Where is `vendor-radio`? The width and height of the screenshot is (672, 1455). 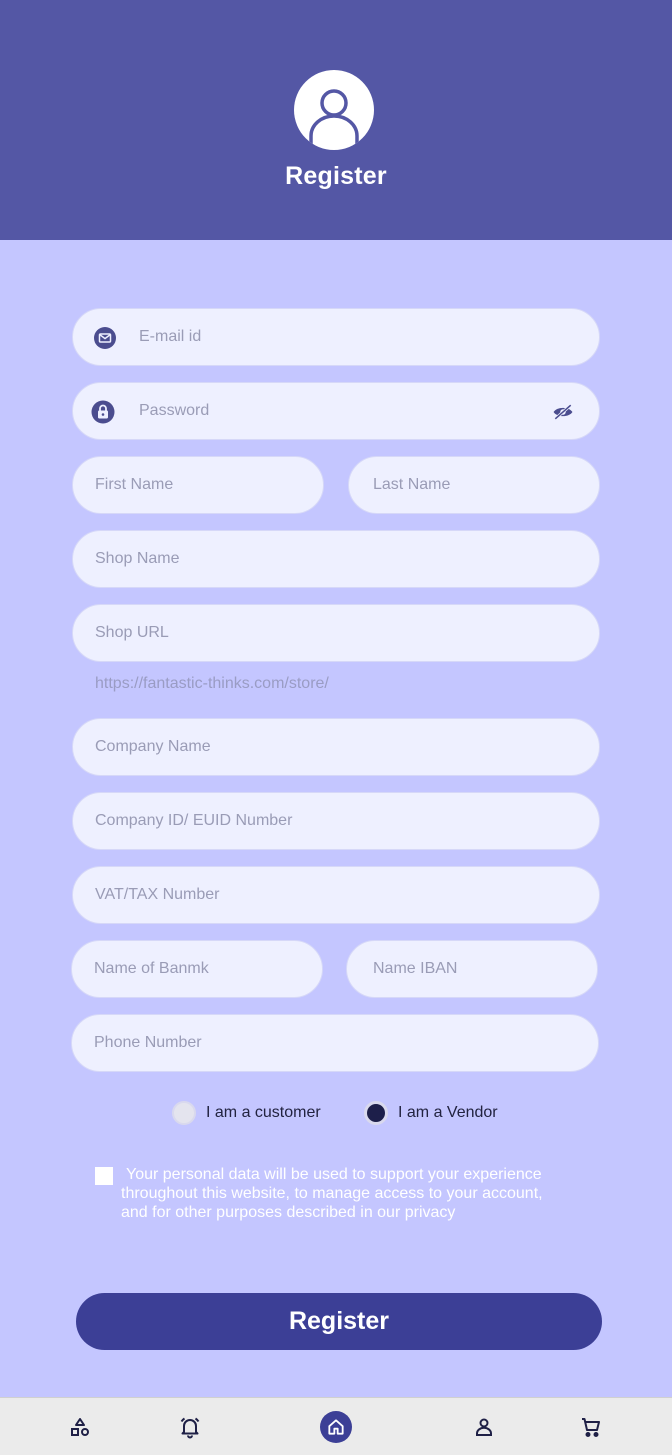 vendor-radio is located at coordinates (376, 1113).